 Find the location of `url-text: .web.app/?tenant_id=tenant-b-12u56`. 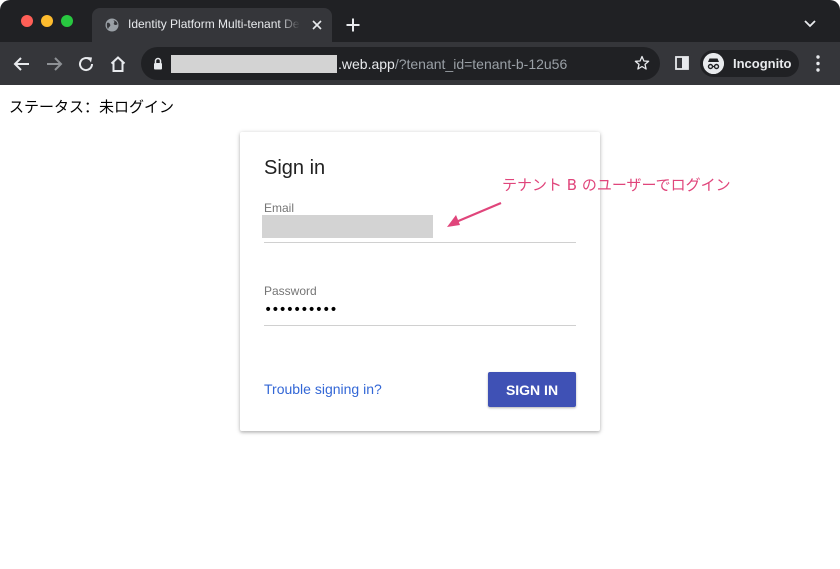

url-text: .web.app/?tenant_id=tenant-b-12u56 is located at coordinates (452, 64).